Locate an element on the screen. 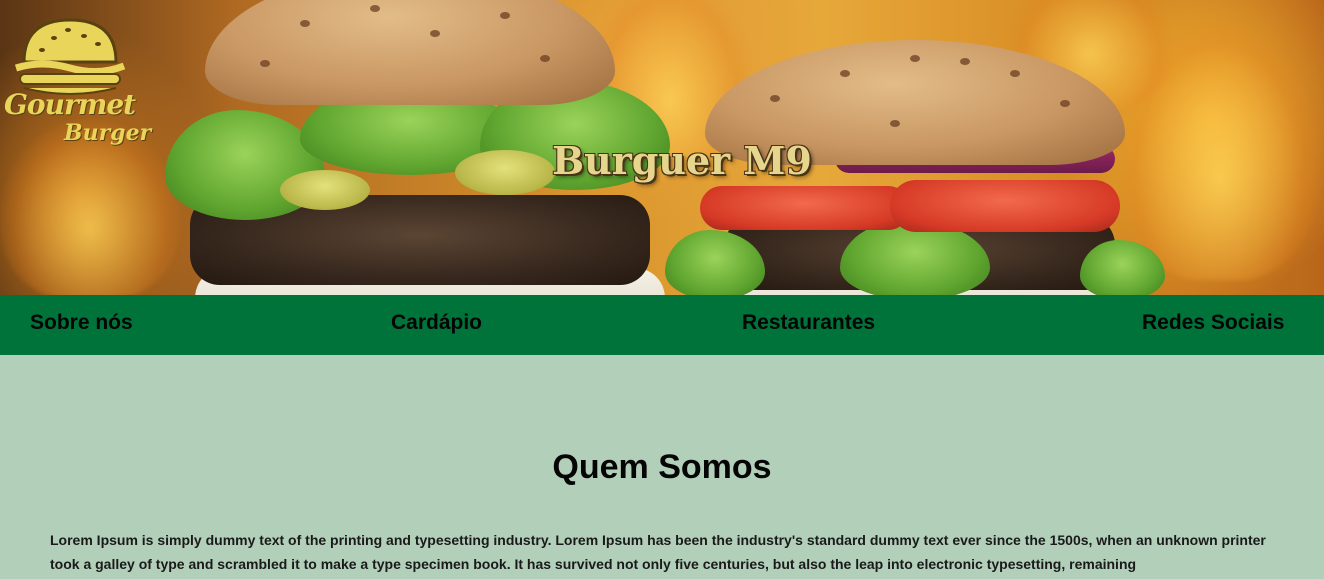 The image size is (1324, 579). about-heading: Quem Somos is located at coordinates (662, 467).